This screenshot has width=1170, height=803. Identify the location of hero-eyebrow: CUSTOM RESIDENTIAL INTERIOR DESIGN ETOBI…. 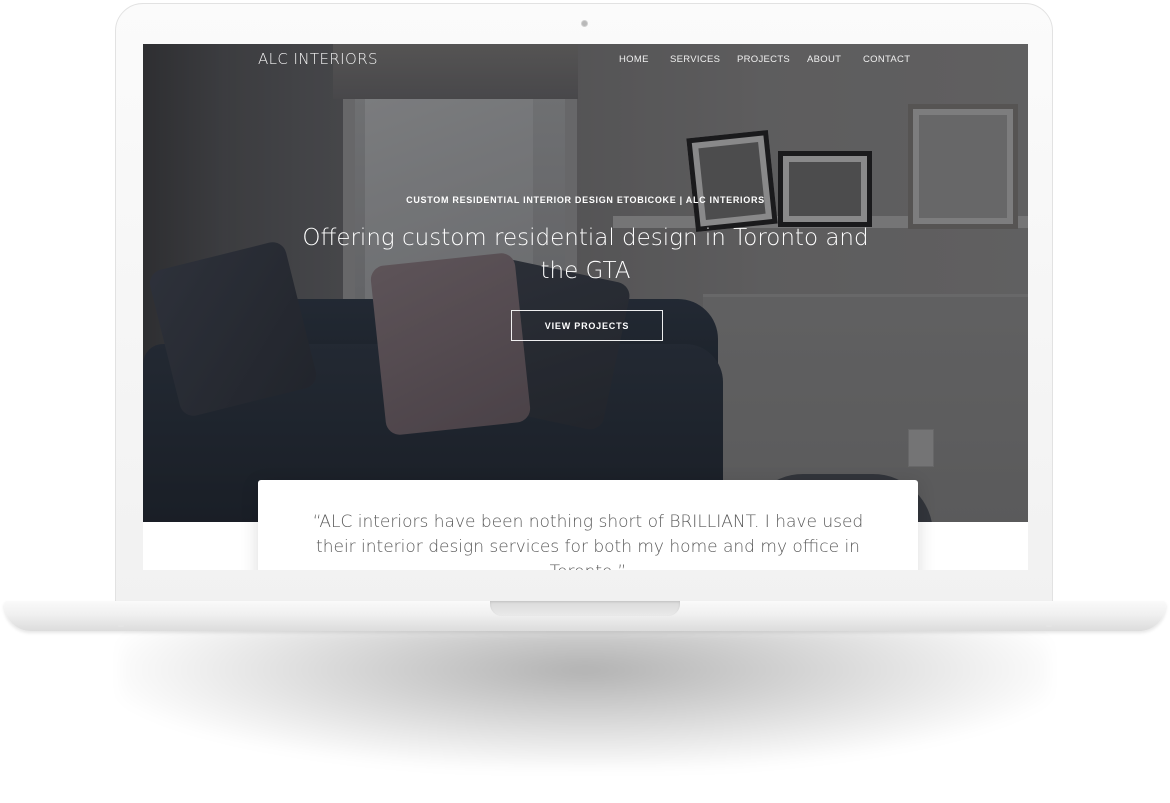
(585, 200).